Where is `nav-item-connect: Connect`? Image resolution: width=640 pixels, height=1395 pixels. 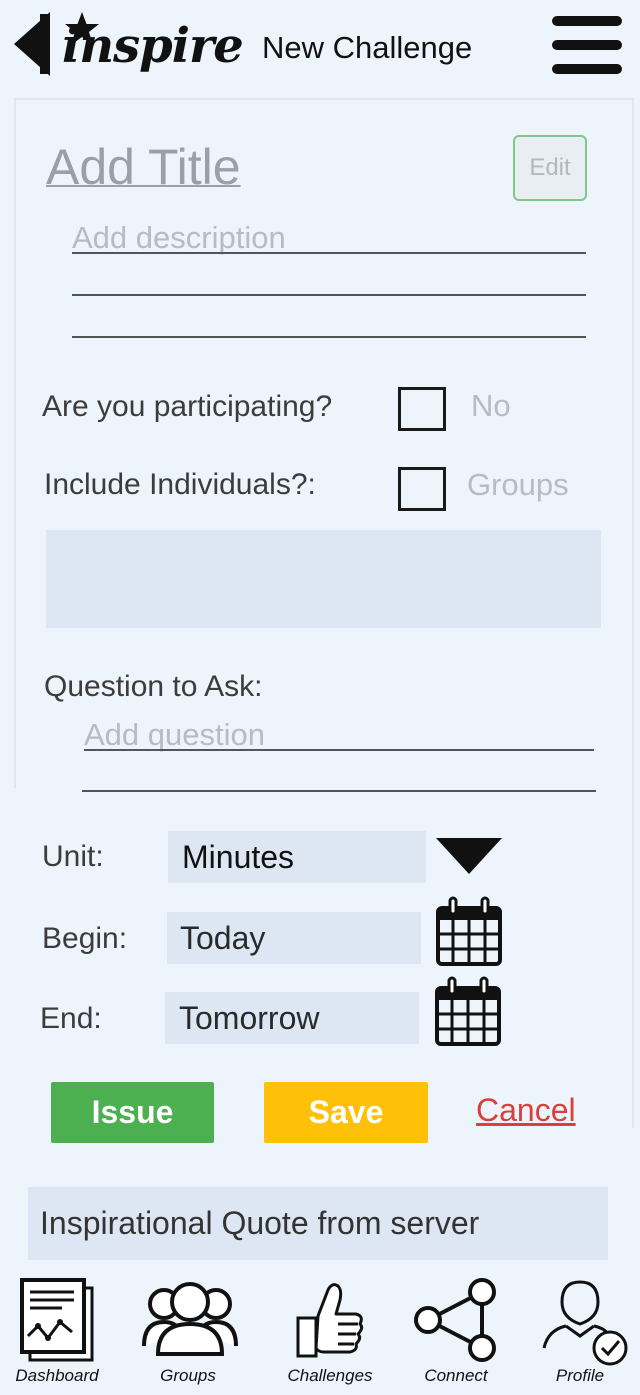
nav-item-connect: Connect is located at coordinates (456, 1332).